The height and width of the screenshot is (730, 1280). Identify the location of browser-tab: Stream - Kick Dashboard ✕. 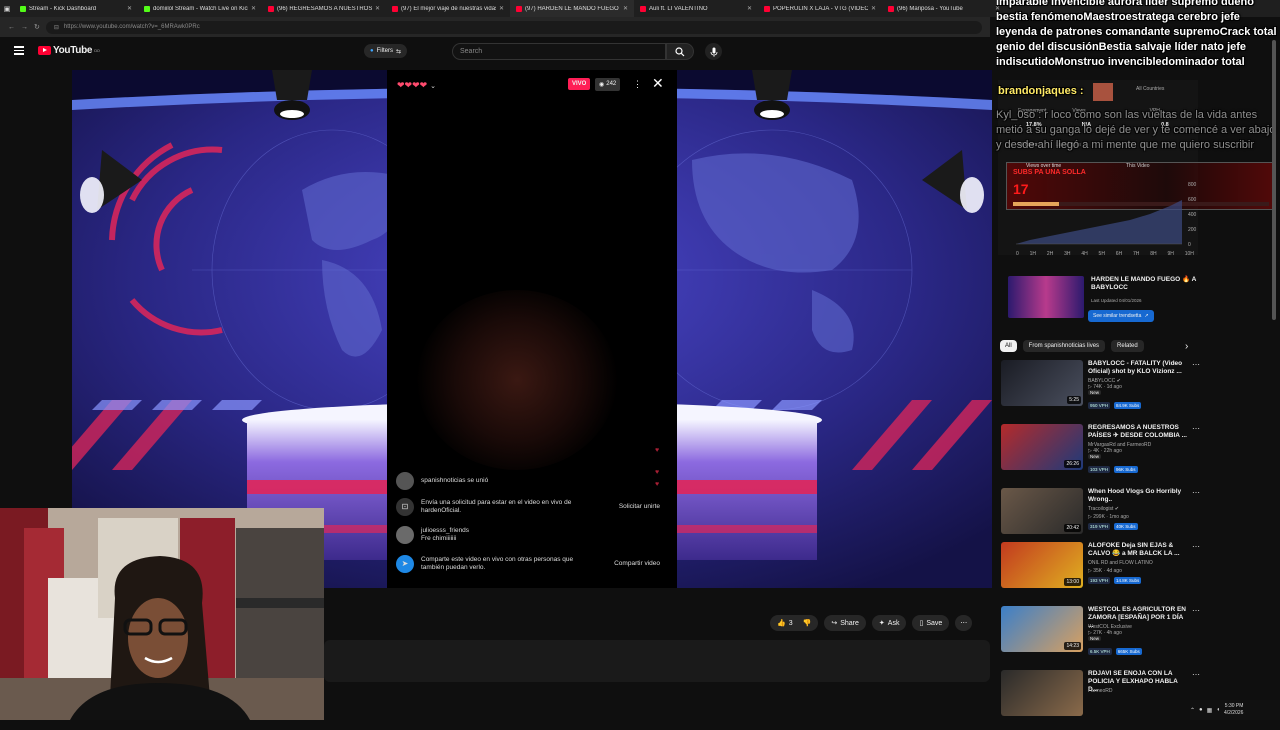
(76, 8).